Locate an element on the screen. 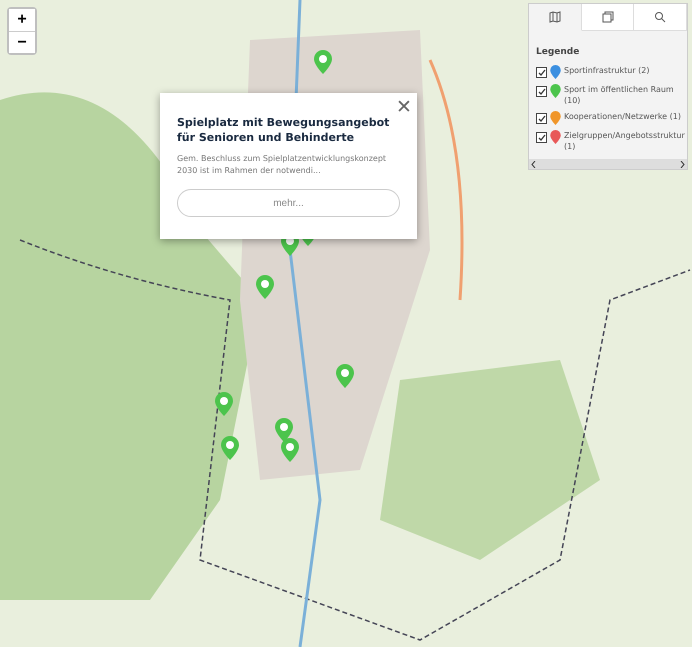 This screenshot has height=647, width=692. horizontal-scrollbar is located at coordinates (608, 164).